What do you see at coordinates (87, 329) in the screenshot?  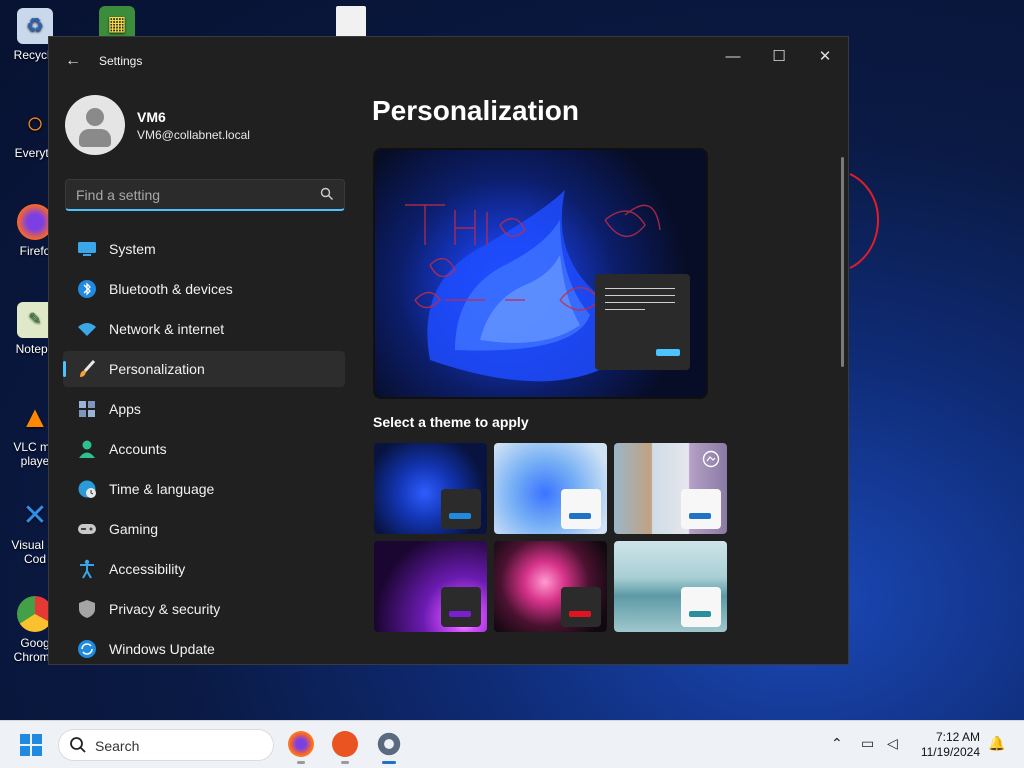 I see `wifi-icon` at bounding box center [87, 329].